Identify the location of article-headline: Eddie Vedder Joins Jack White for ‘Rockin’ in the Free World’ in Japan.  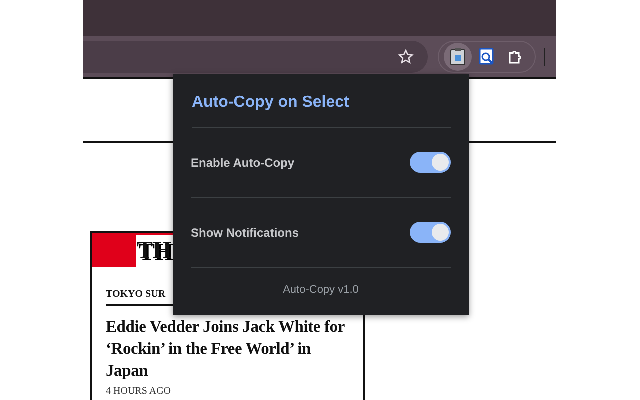
(227, 349).